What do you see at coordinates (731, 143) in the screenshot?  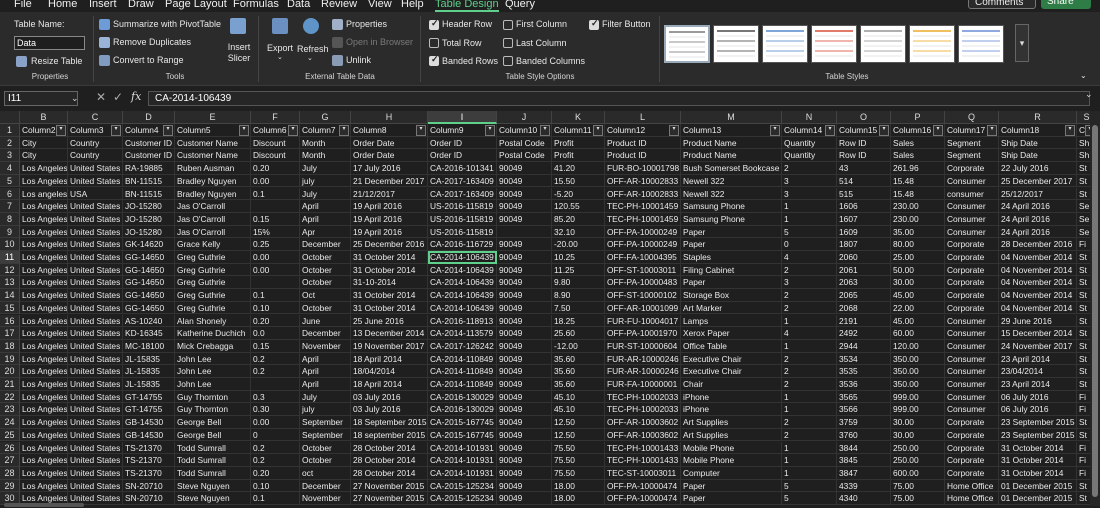 I see `table-cell: Product Name` at bounding box center [731, 143].